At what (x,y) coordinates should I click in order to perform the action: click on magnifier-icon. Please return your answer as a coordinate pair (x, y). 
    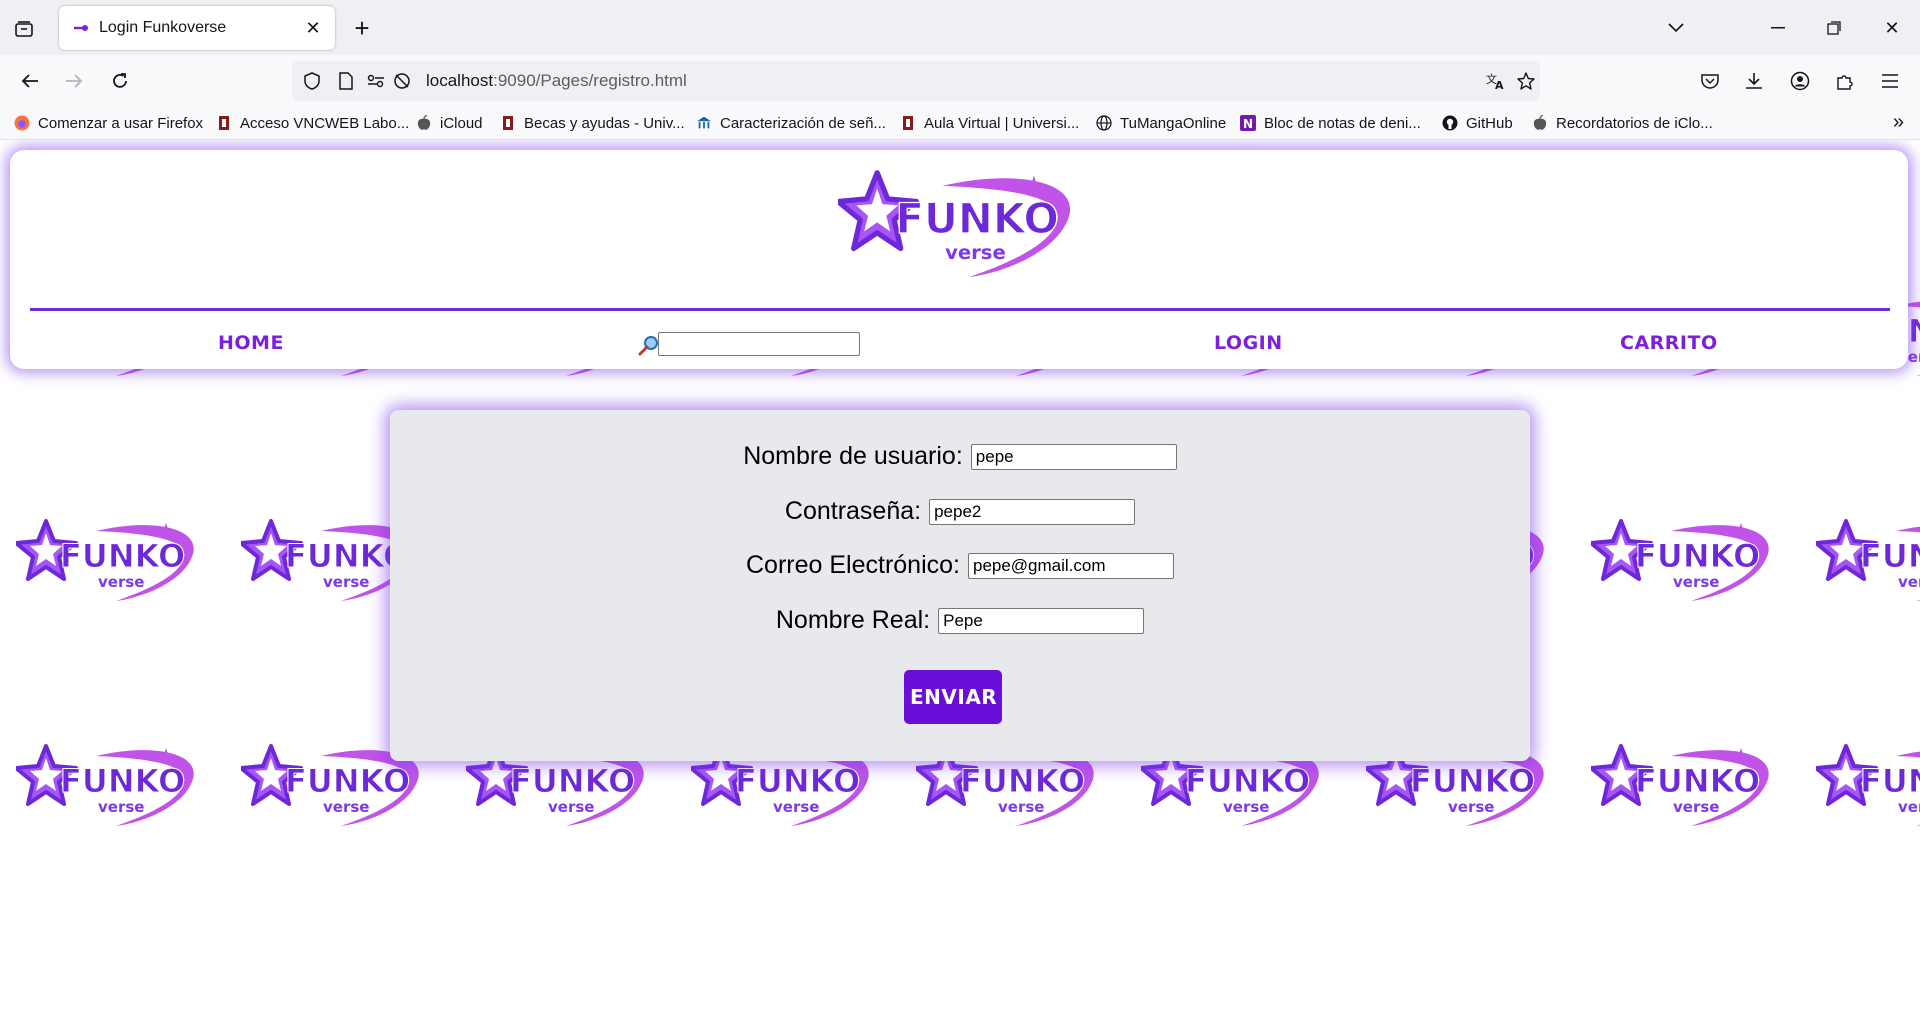
    Looking at the image, I should click on (648, 346).